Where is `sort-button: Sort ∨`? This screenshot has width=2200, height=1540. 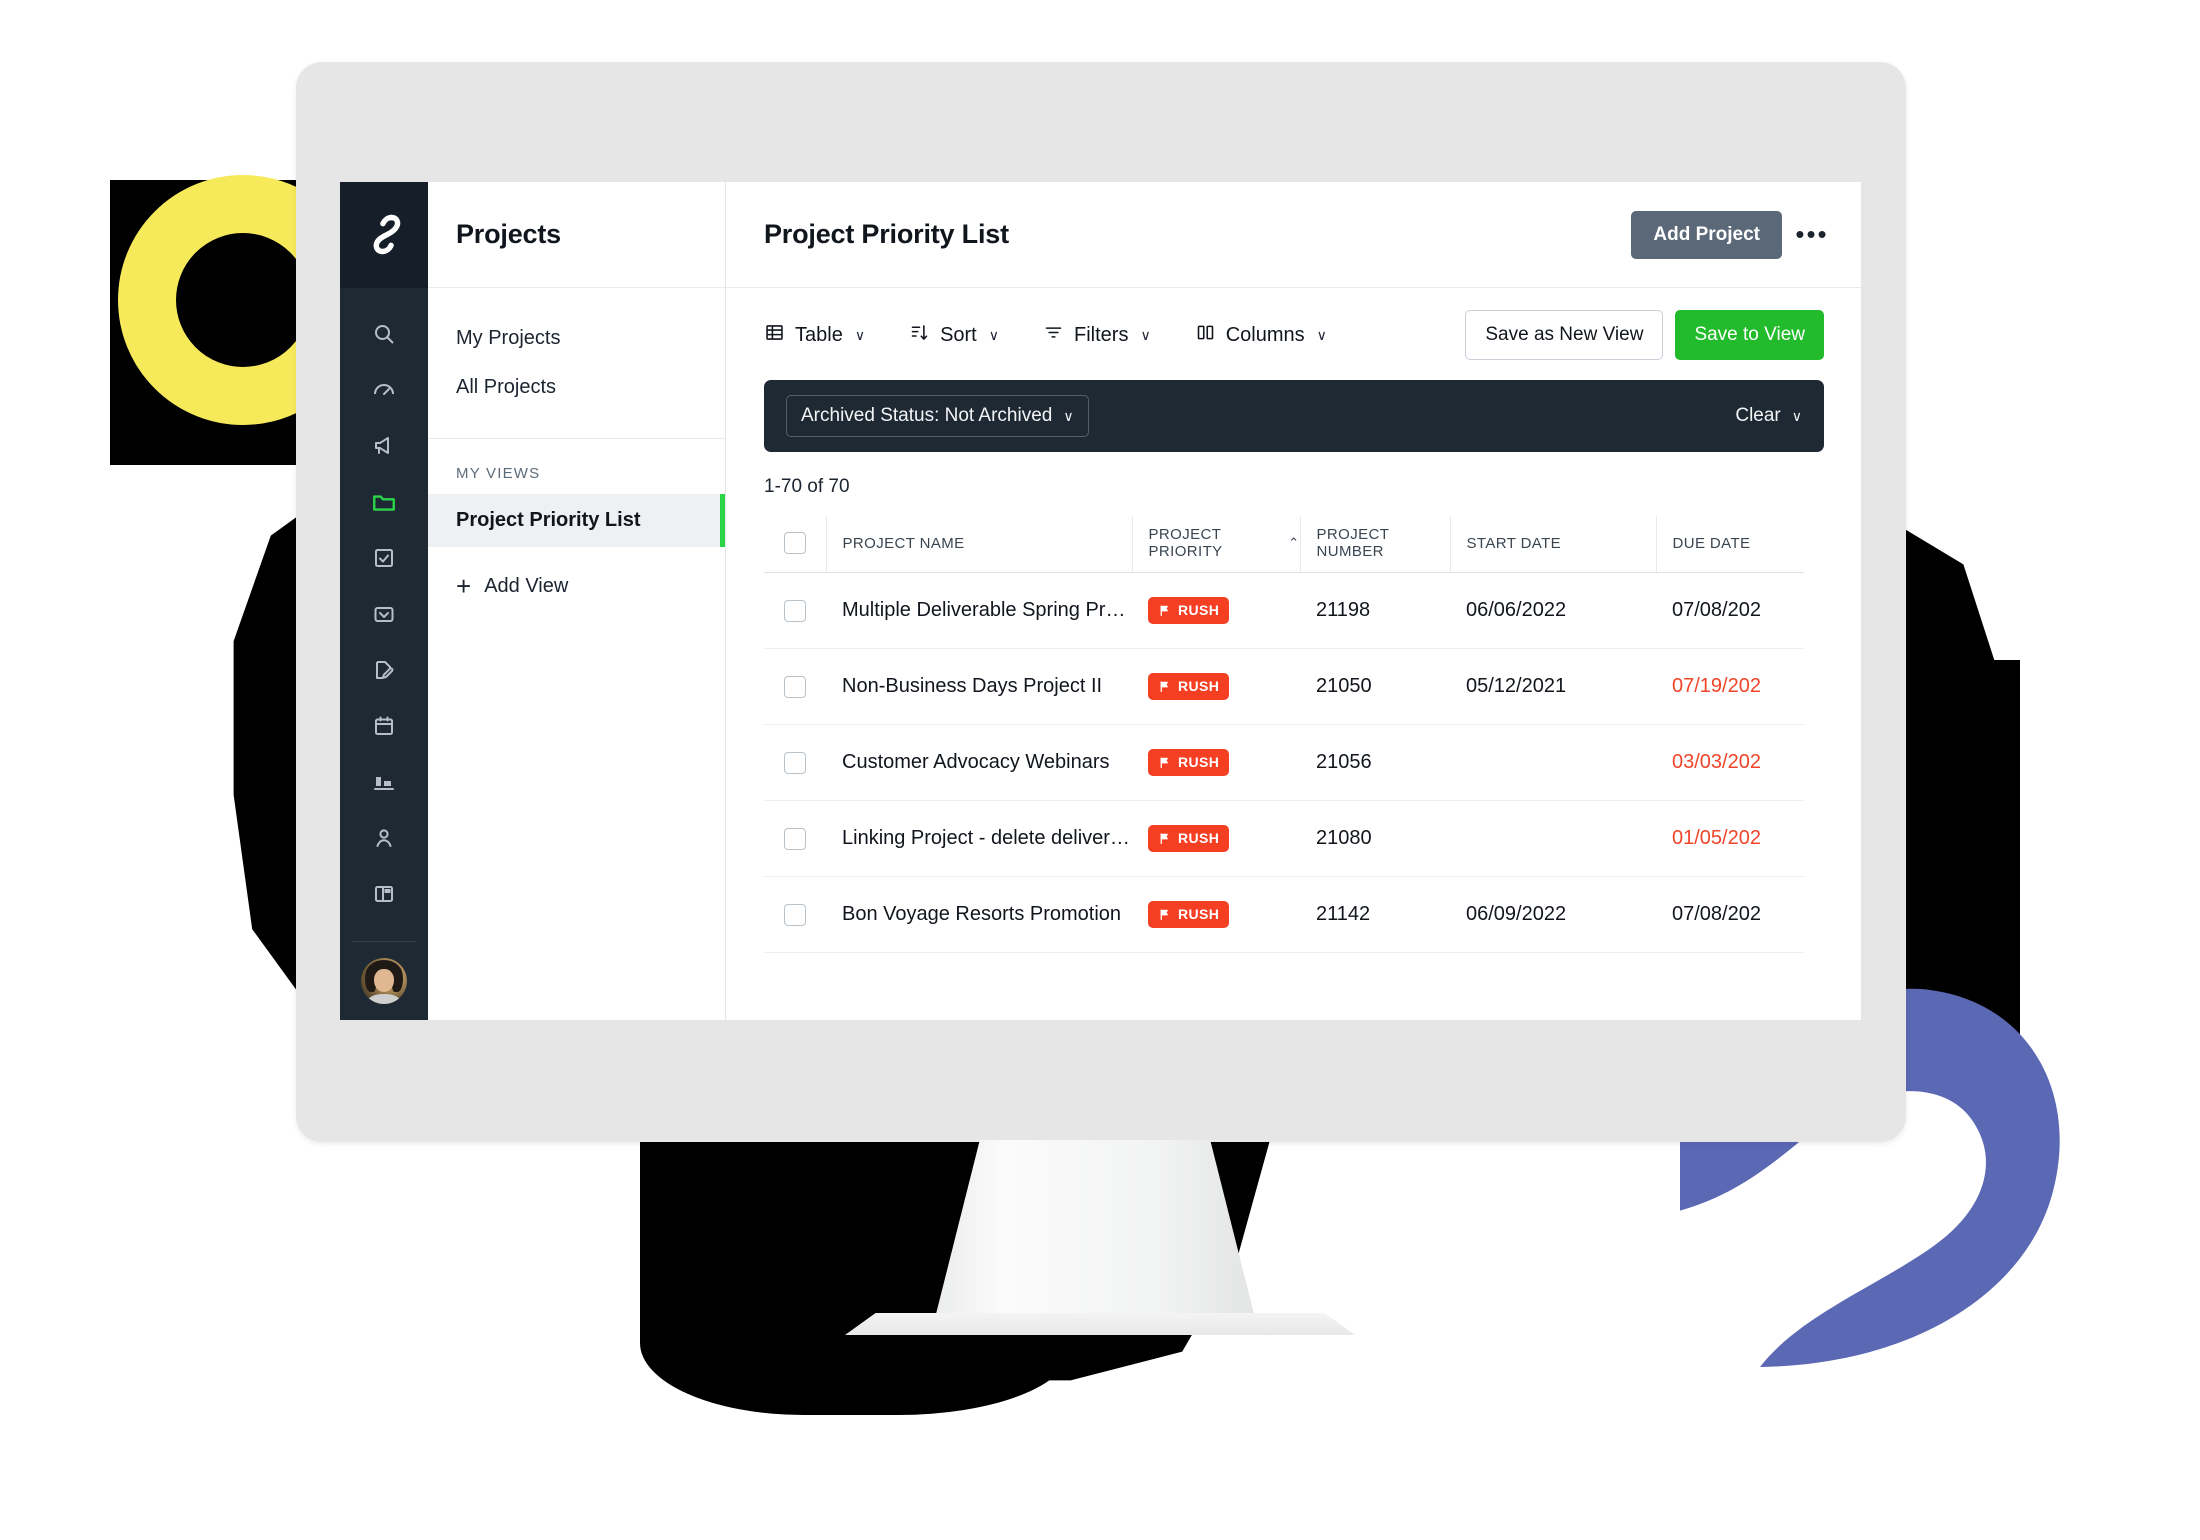 sort-button: Sort ∨ is located at coordinates (954, 335).